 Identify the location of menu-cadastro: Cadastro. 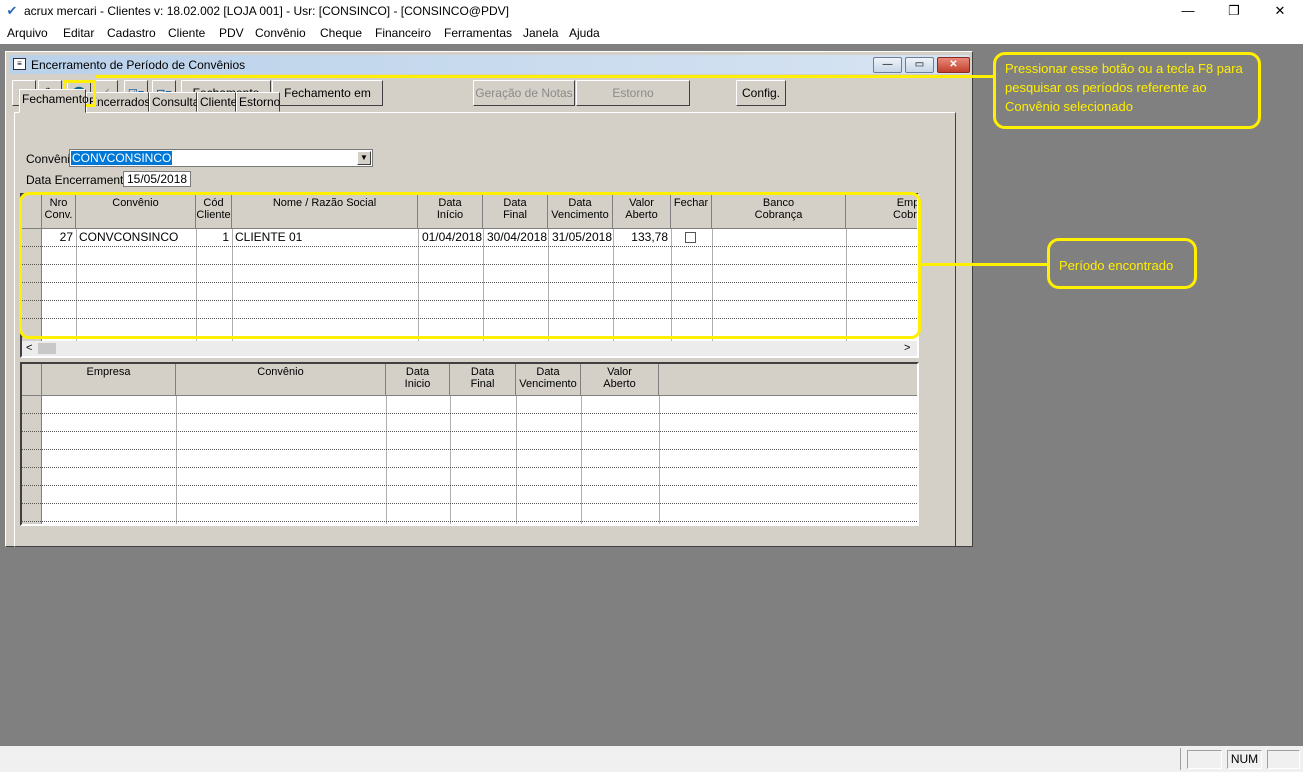
(131, 33).